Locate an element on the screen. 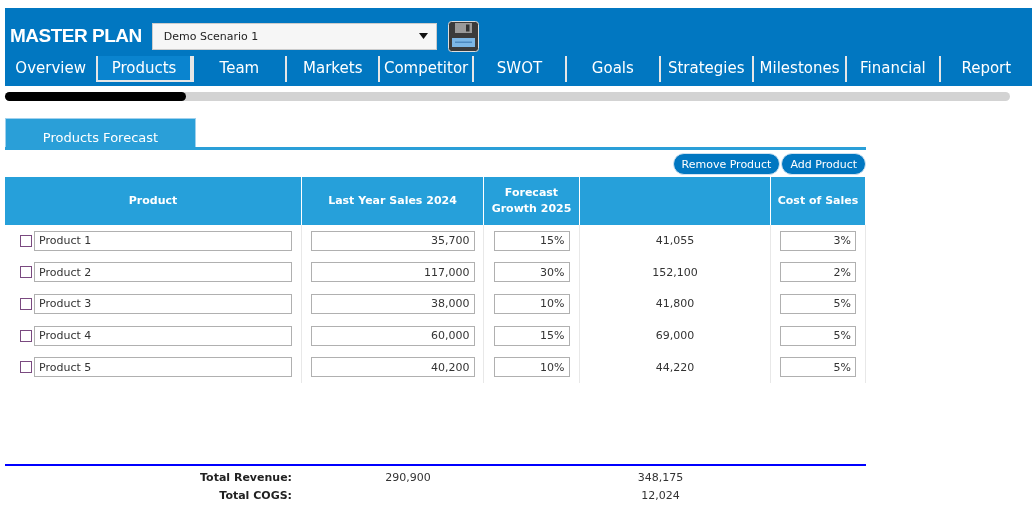  input-field: 38,000 is located at coordinates (392, 304).